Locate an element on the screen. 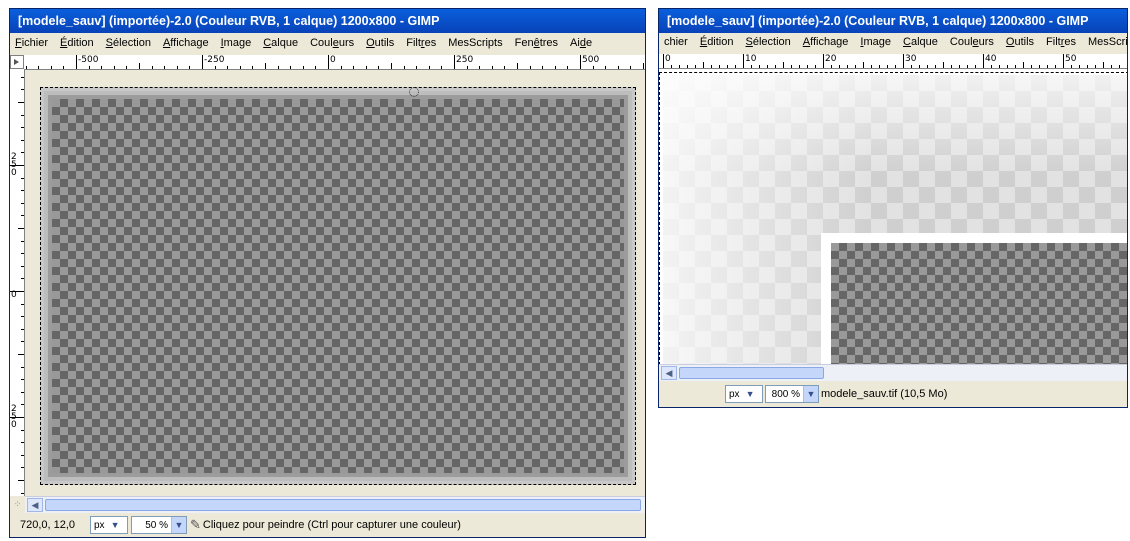 Image resolution: width=1130 pixels, height=541 pixels. menu-item: Aide is located at coordinates (582, 43).